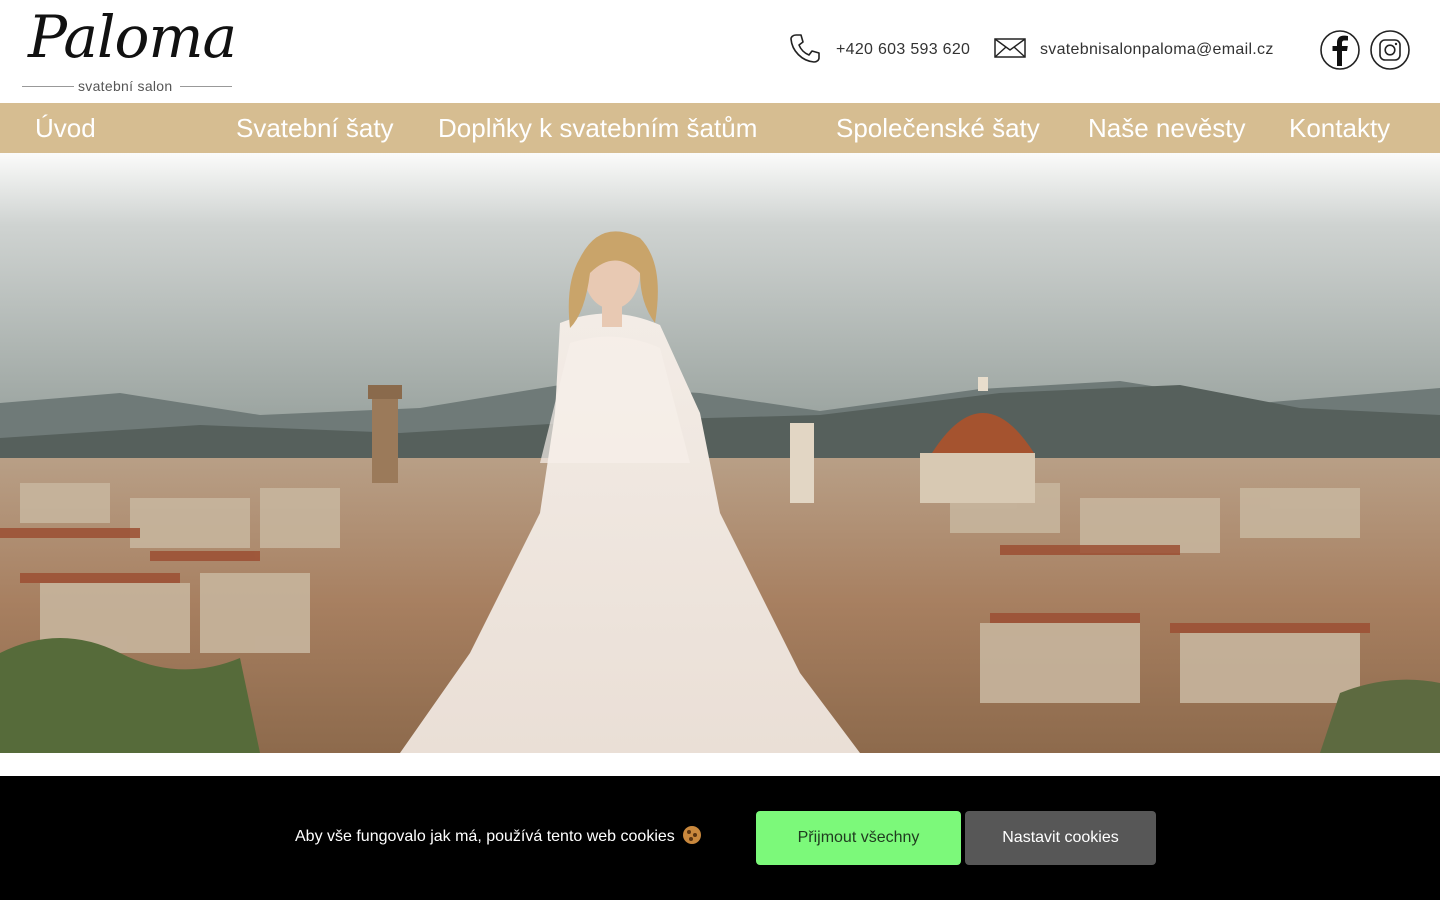  I want to click on logo-divider-left, so click(48, 86).